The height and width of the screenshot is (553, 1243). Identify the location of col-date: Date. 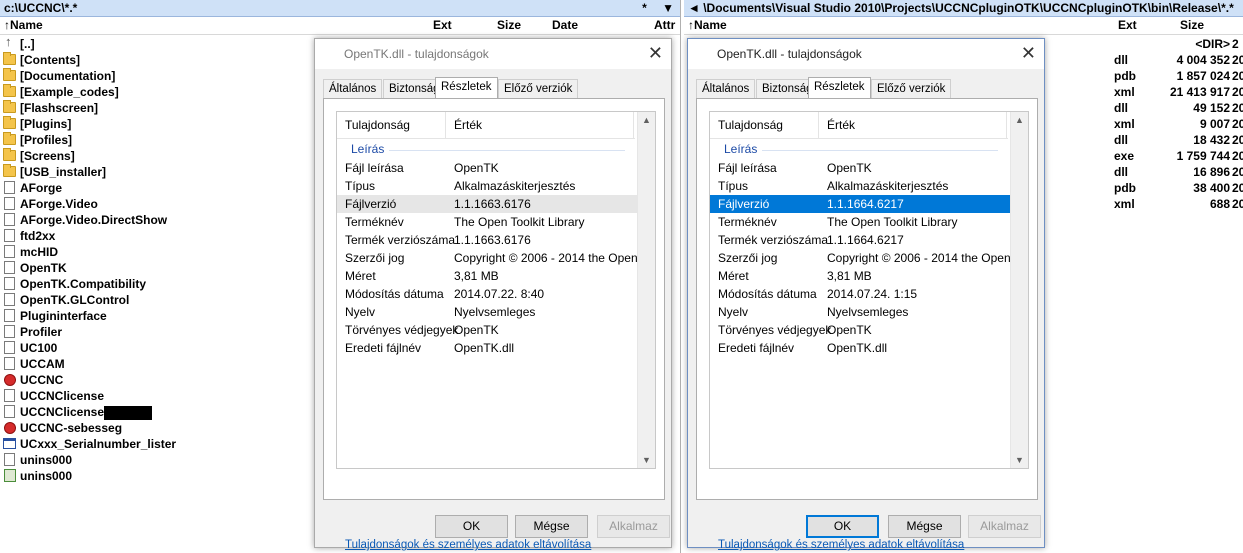
(565, 25).